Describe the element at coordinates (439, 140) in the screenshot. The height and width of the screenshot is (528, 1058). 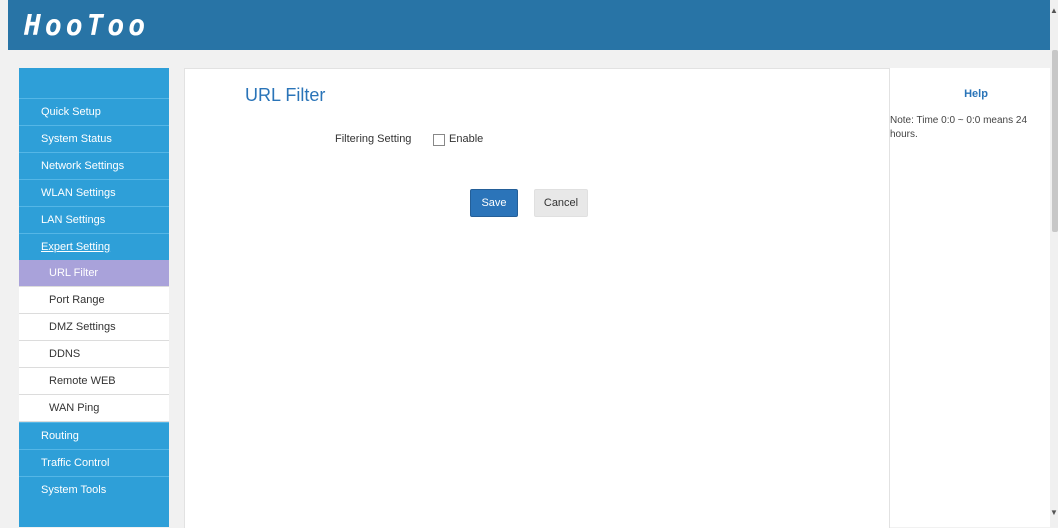
I see `enable-checkbox` at that location.